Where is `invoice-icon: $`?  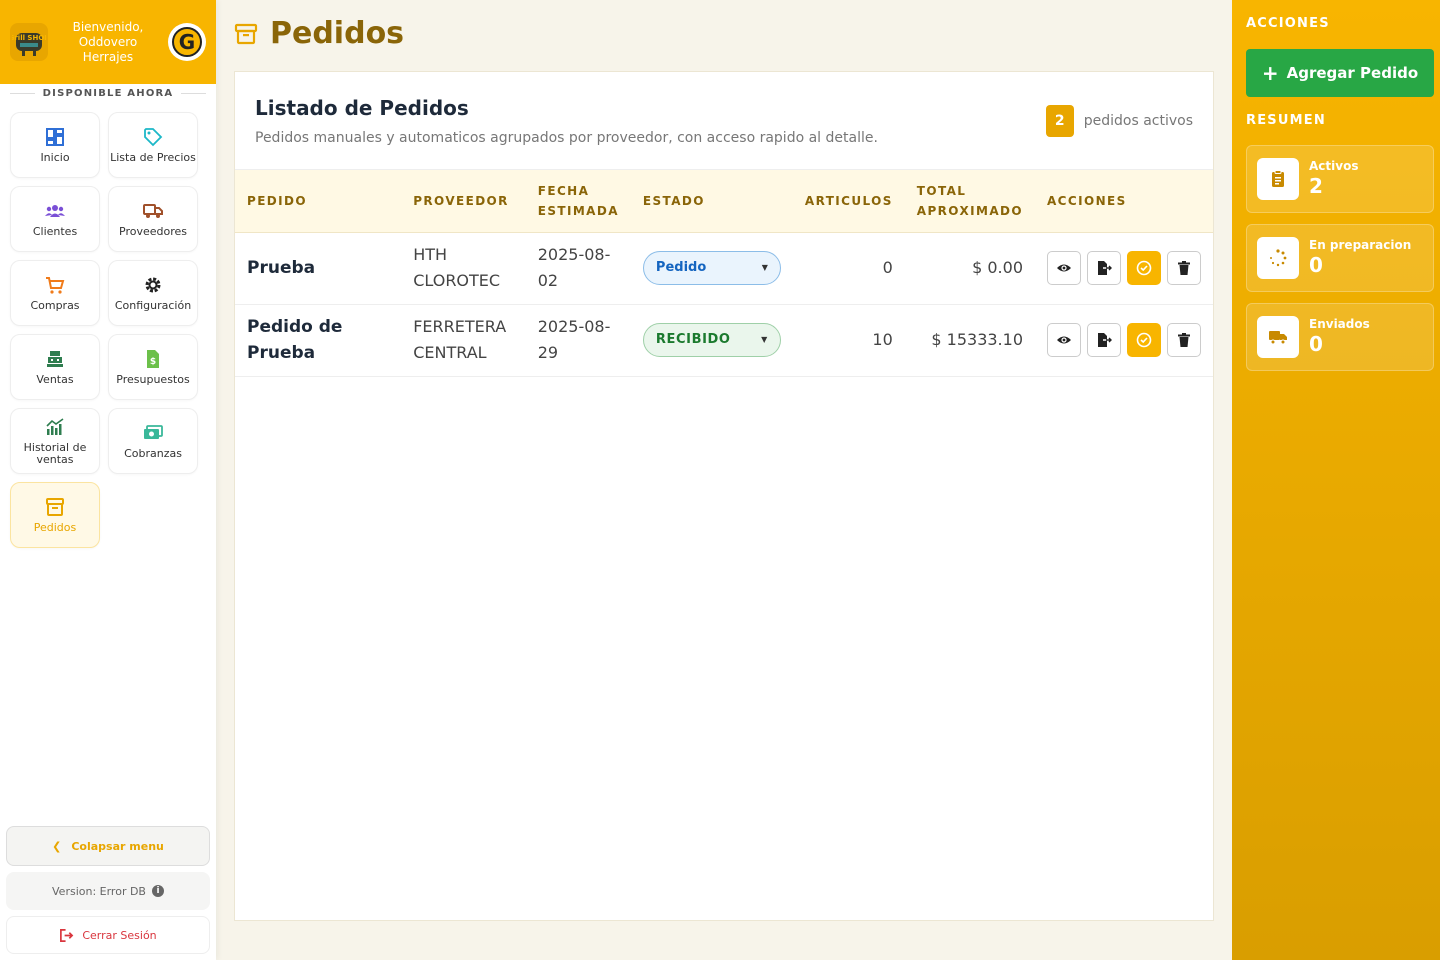
invoice-icon: $ is located at coordinates (153, 359).